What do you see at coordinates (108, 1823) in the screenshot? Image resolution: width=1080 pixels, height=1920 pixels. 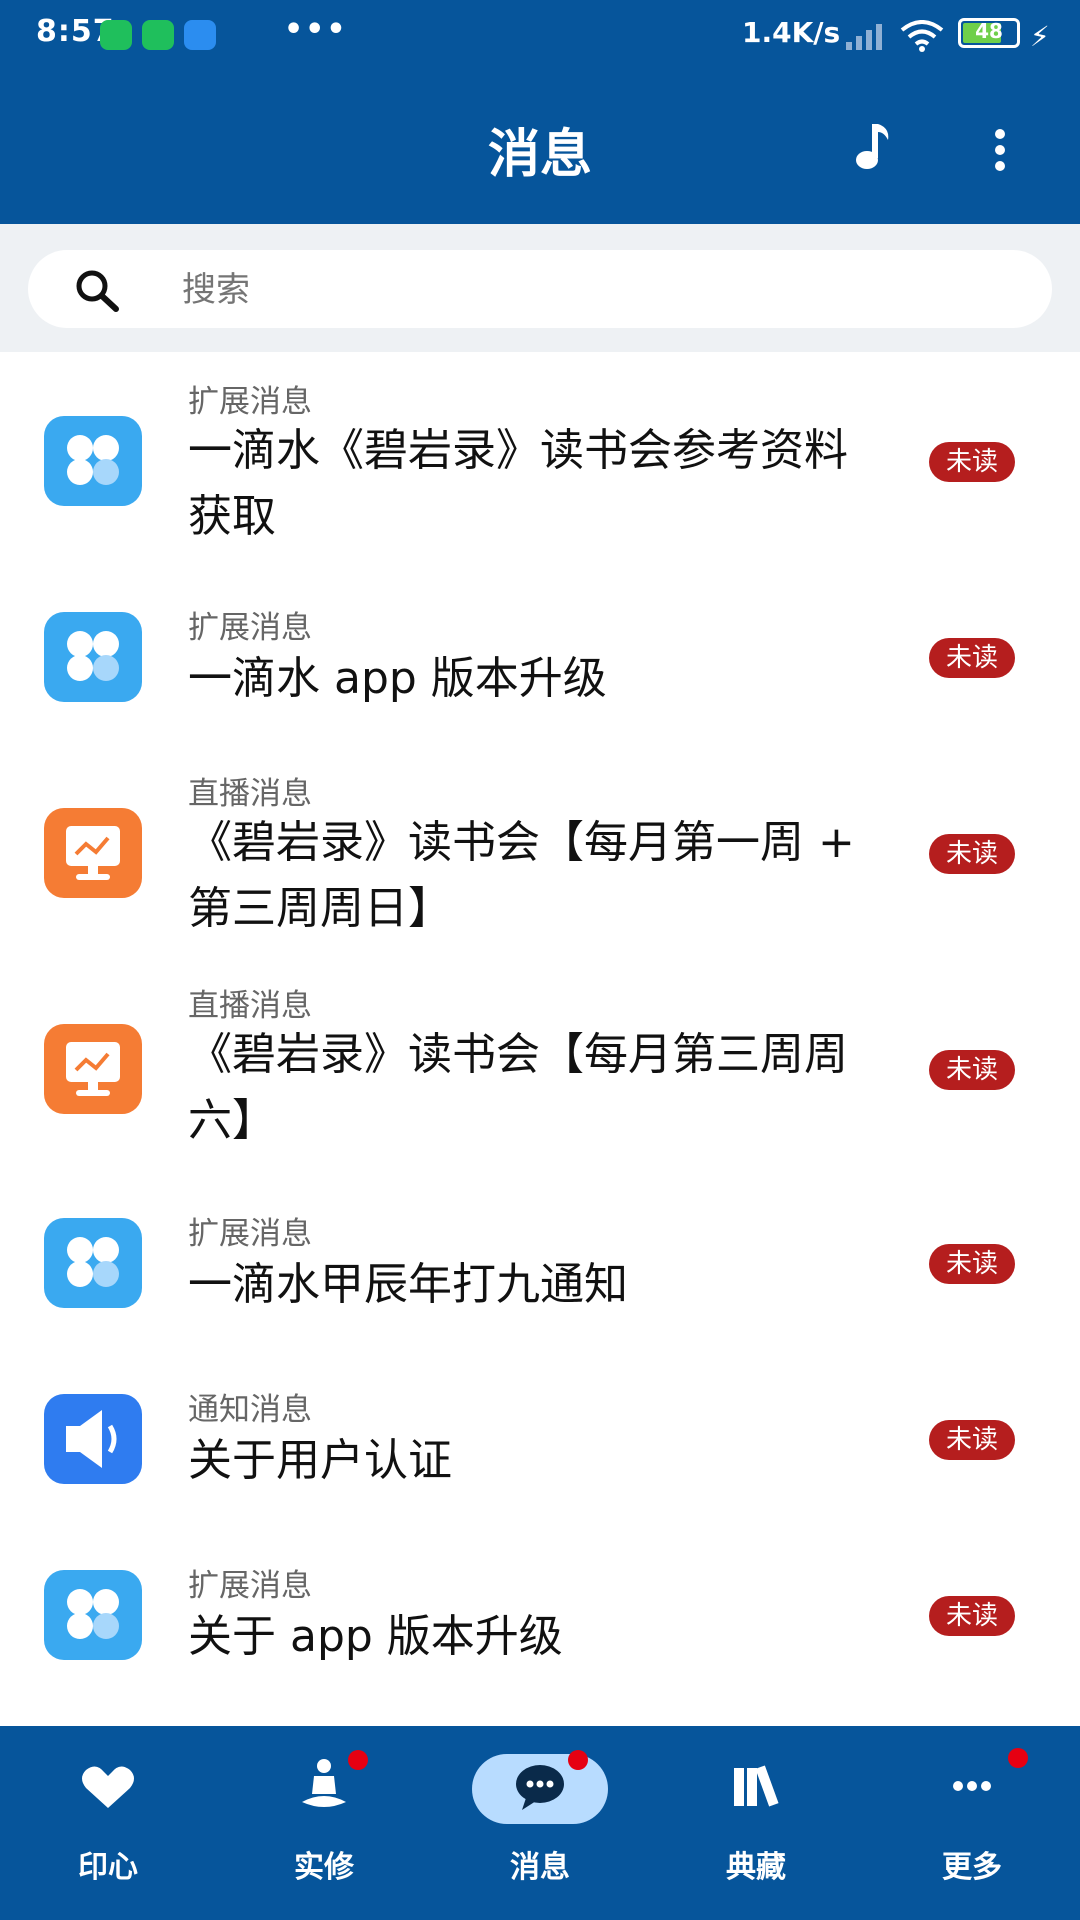 I see `nav-item-yinxin: 印心` at bounding box center [108, 1823].